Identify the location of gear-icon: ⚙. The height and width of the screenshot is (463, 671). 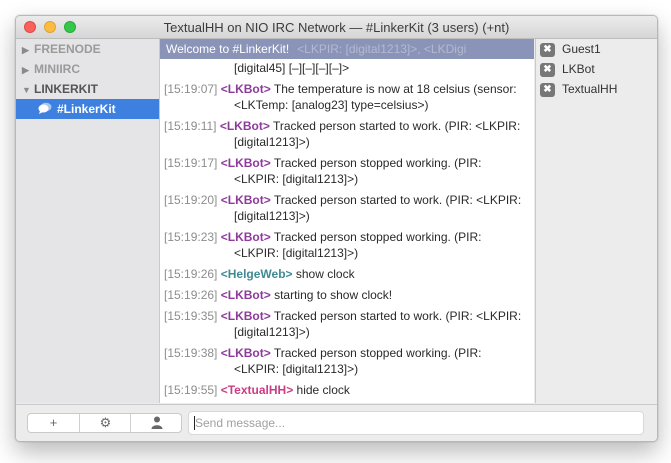
(105, 422).